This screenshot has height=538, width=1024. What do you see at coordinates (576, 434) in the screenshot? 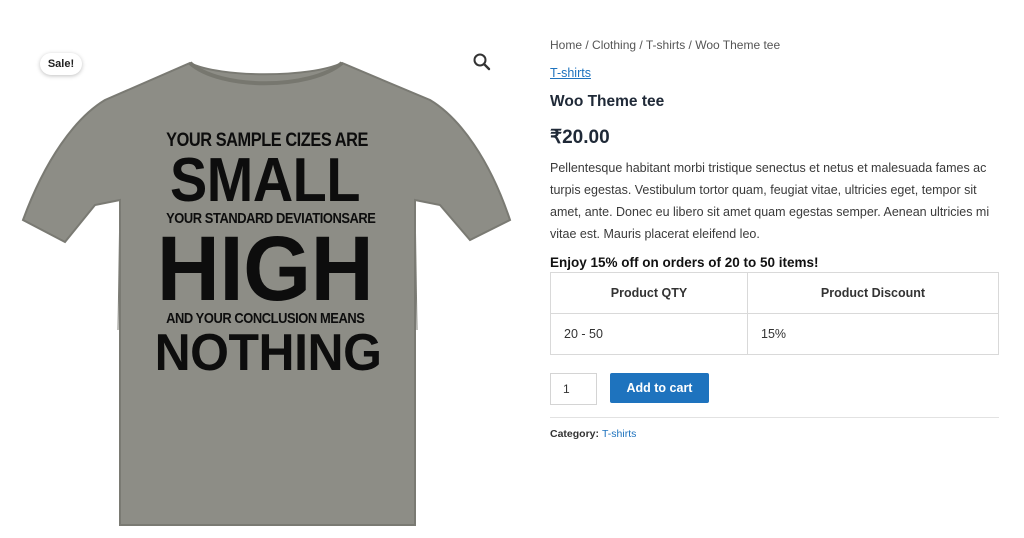
I see `category-label: Category:` at bounding box center [576, 434].